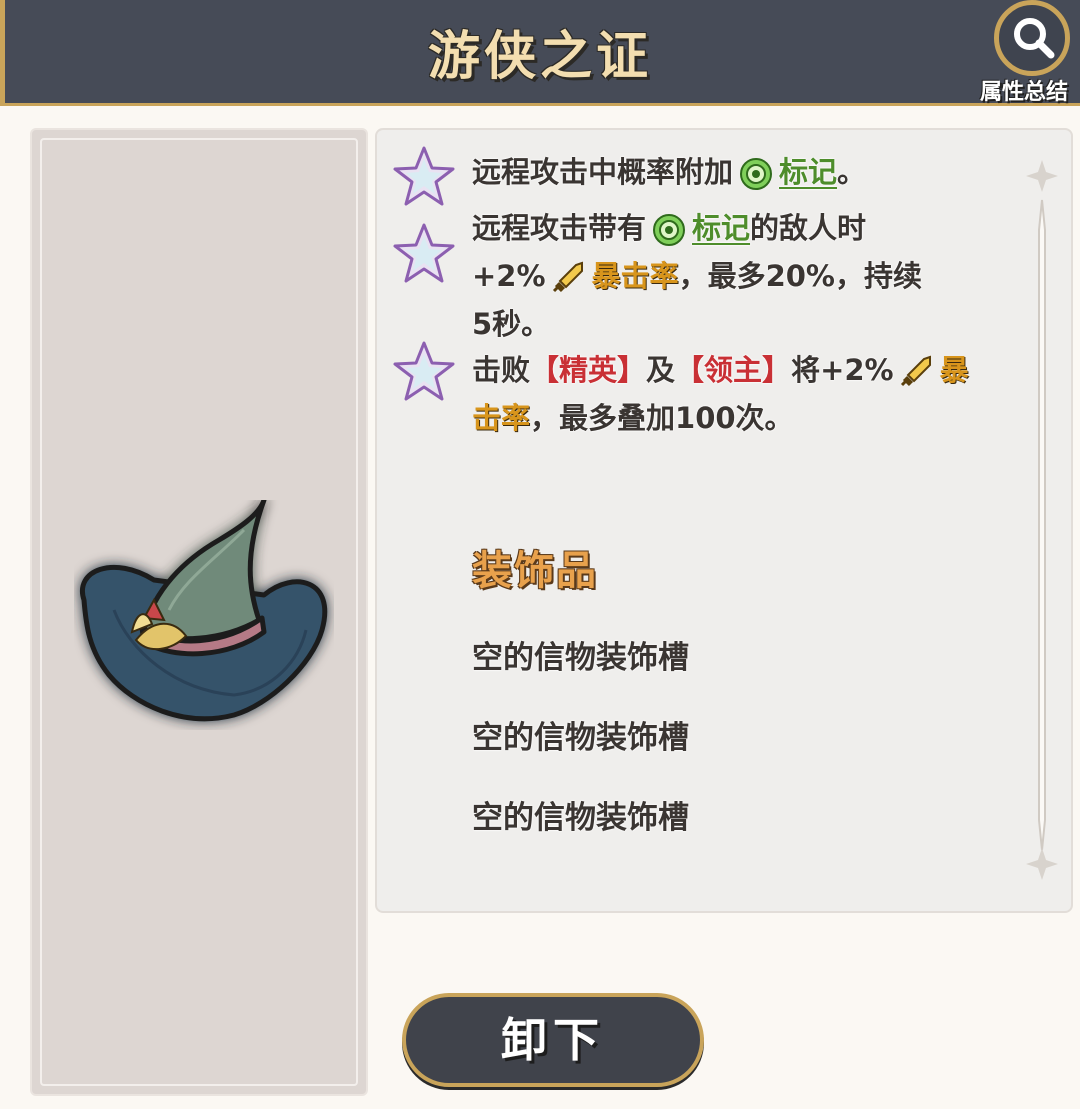  What do you see at coordinates (509, 276) in the screenshot?
I see `effect-text-segment: +2%` at bounding box center [509, 276].